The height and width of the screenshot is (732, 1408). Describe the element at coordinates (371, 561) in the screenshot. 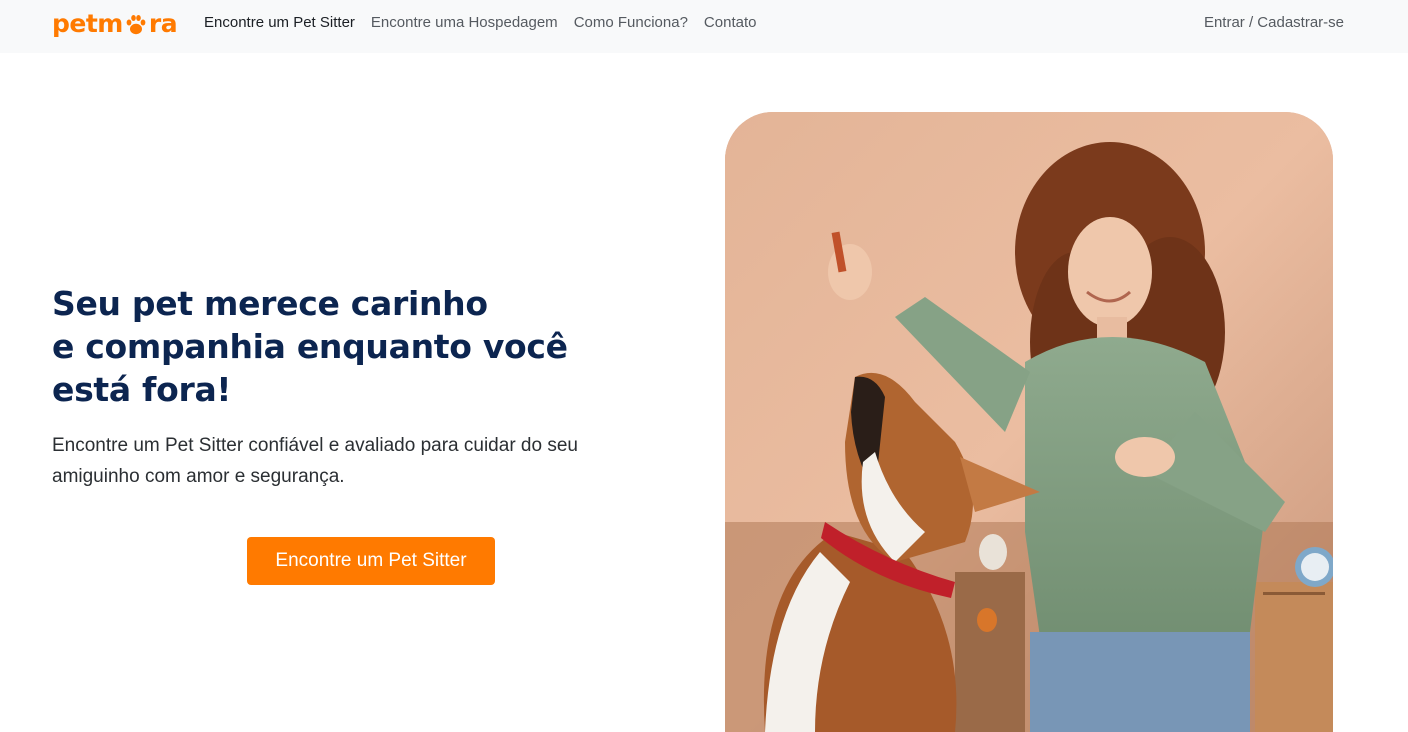

I see `find-pet-sitter-button: Encontre um Pet Sitter` at that location.